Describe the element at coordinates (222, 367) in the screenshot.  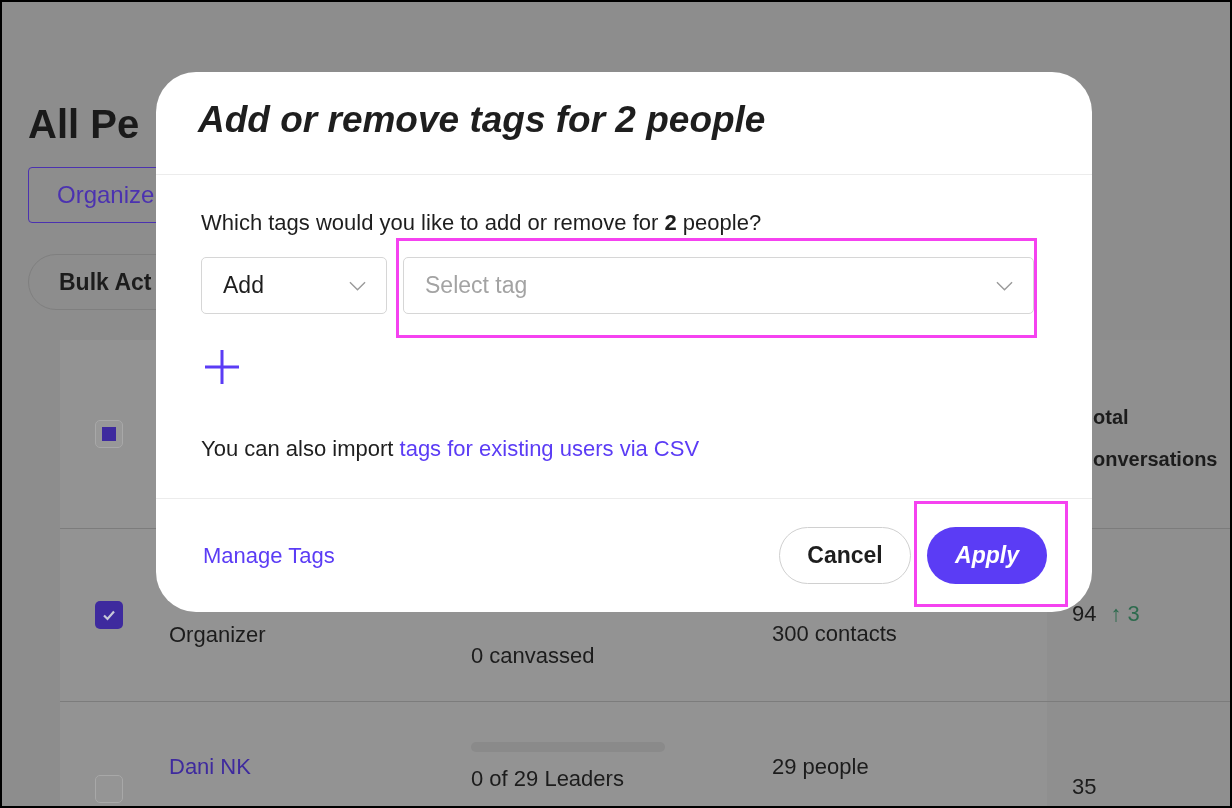
I see `plus-icon` at that location.